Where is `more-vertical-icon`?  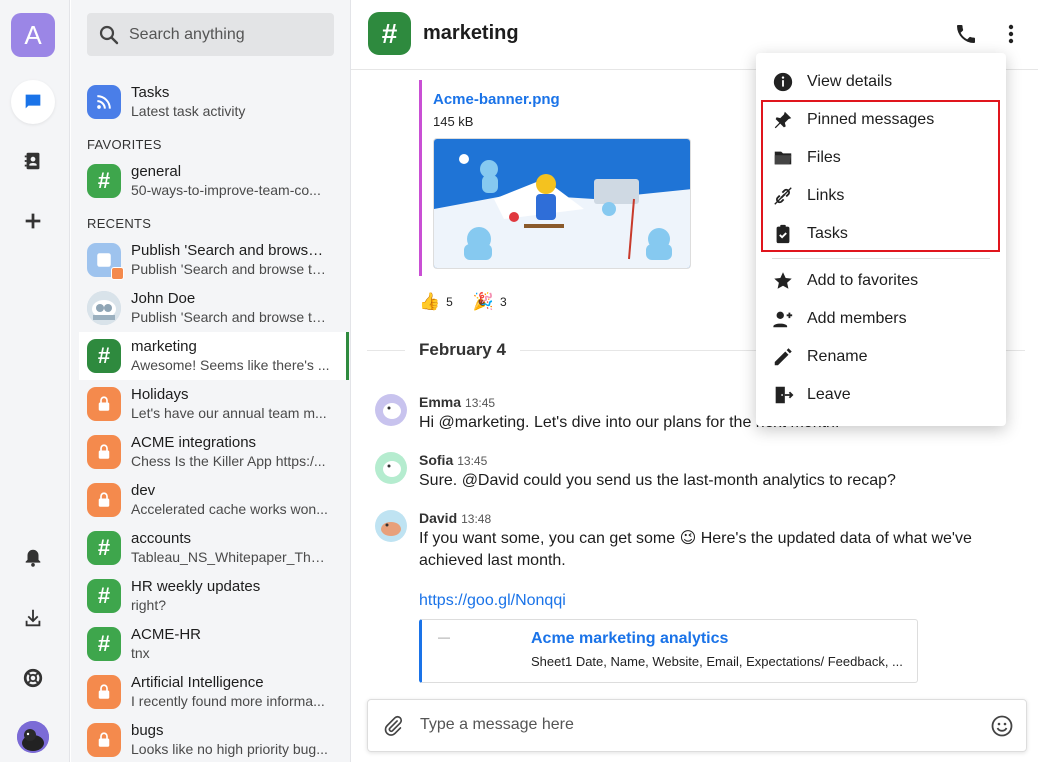
more-vertical-icon is located at coordinates (1011, 34).